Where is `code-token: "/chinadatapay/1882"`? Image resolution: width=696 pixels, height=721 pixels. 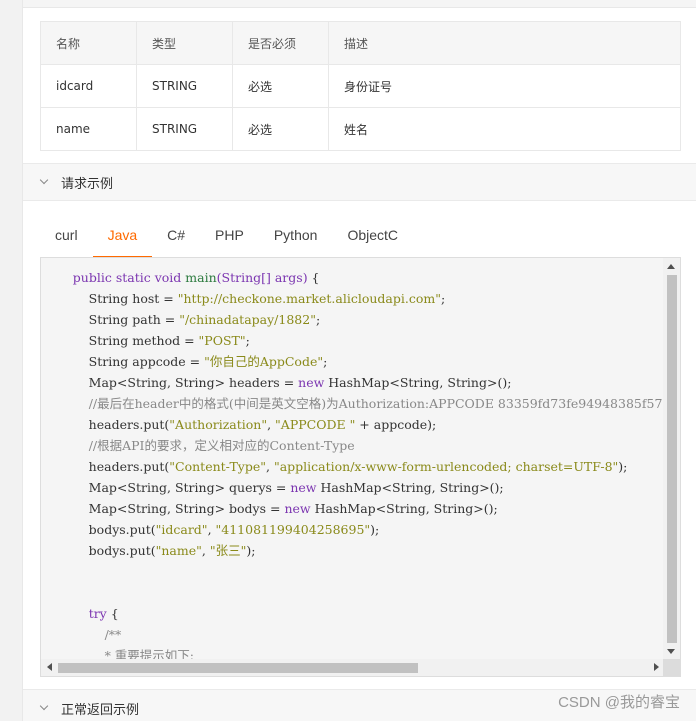 code-token: "/chinadatapay/1882" is located at coordinates (247, 319).